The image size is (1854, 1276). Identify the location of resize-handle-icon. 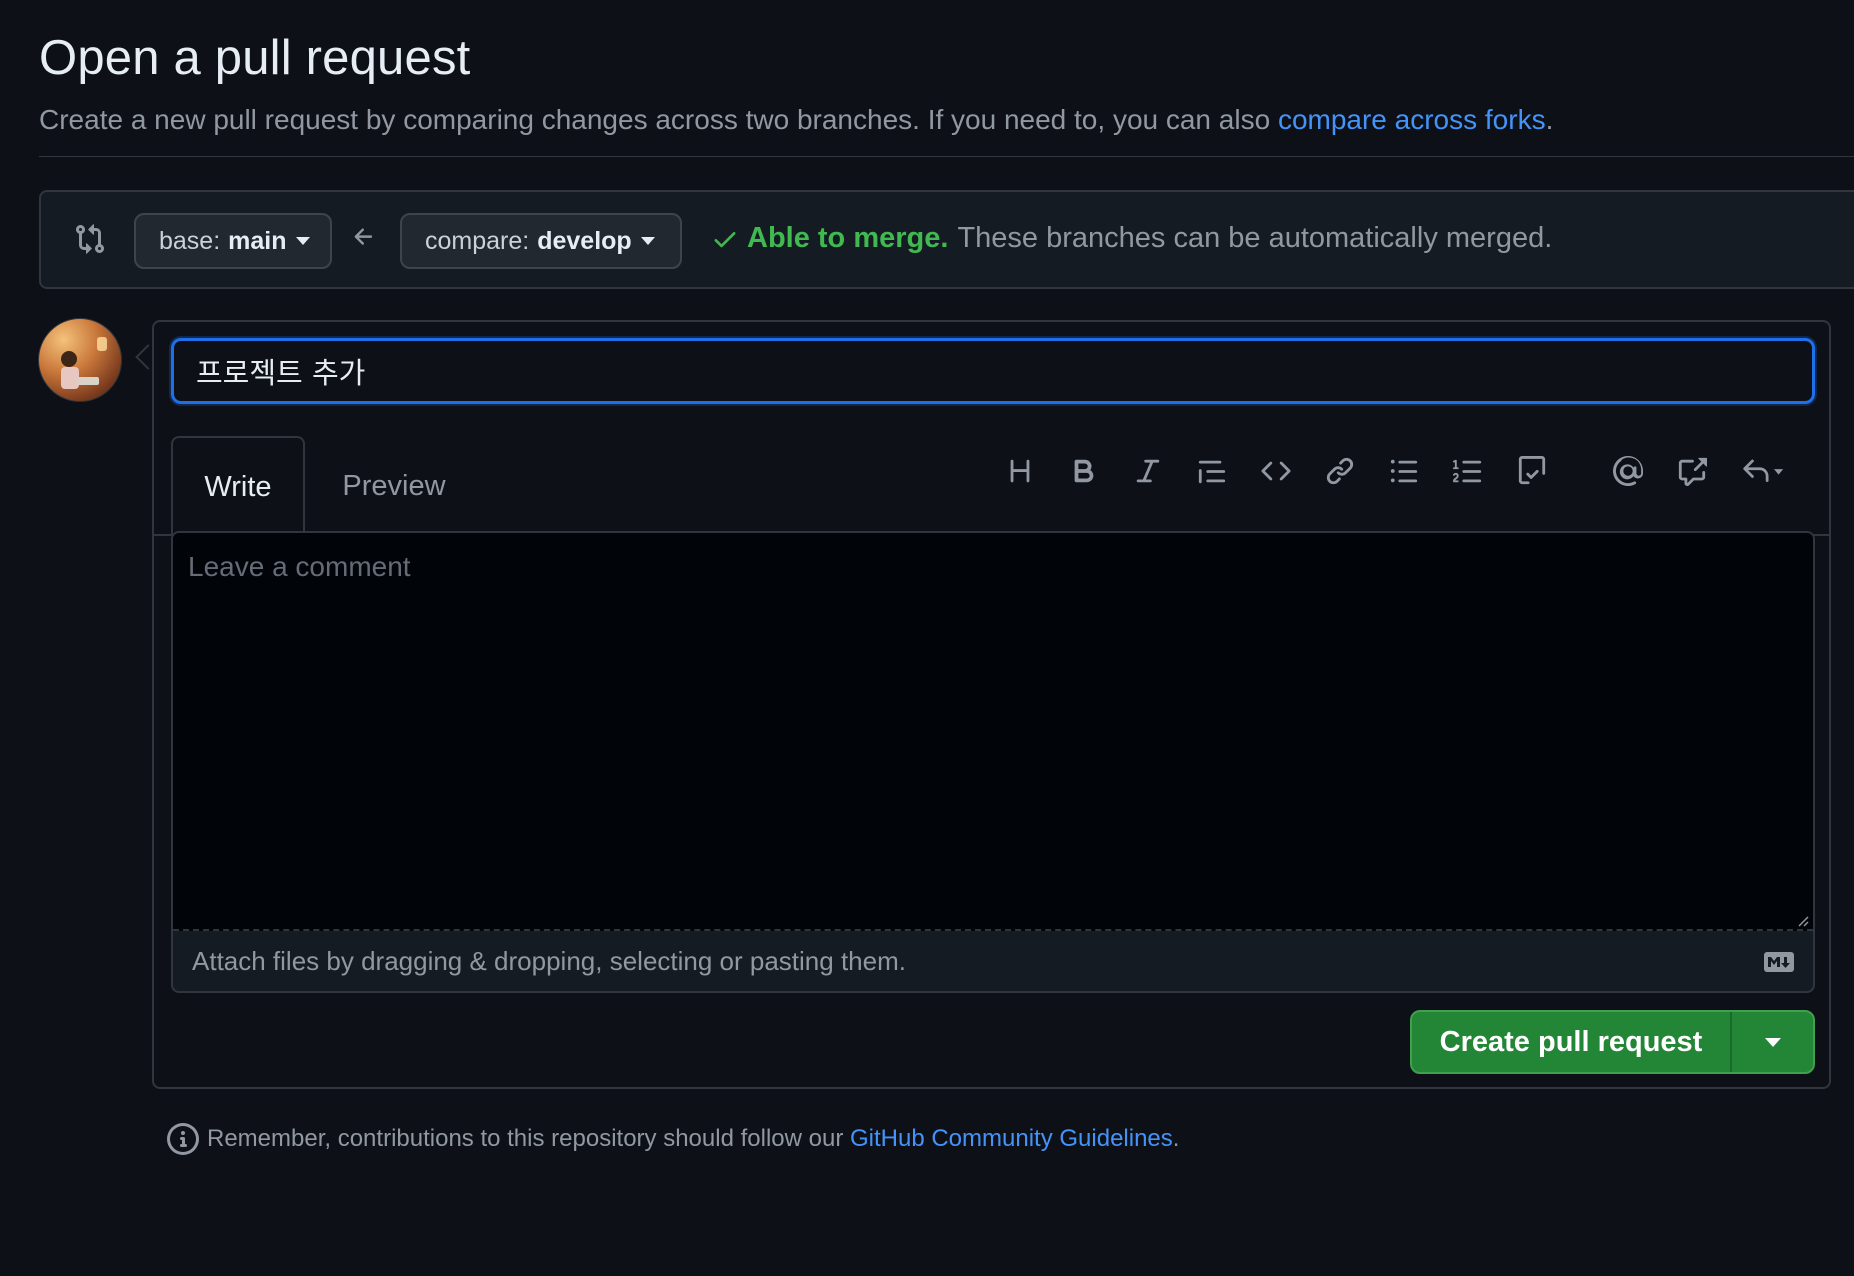
(1802, 920).